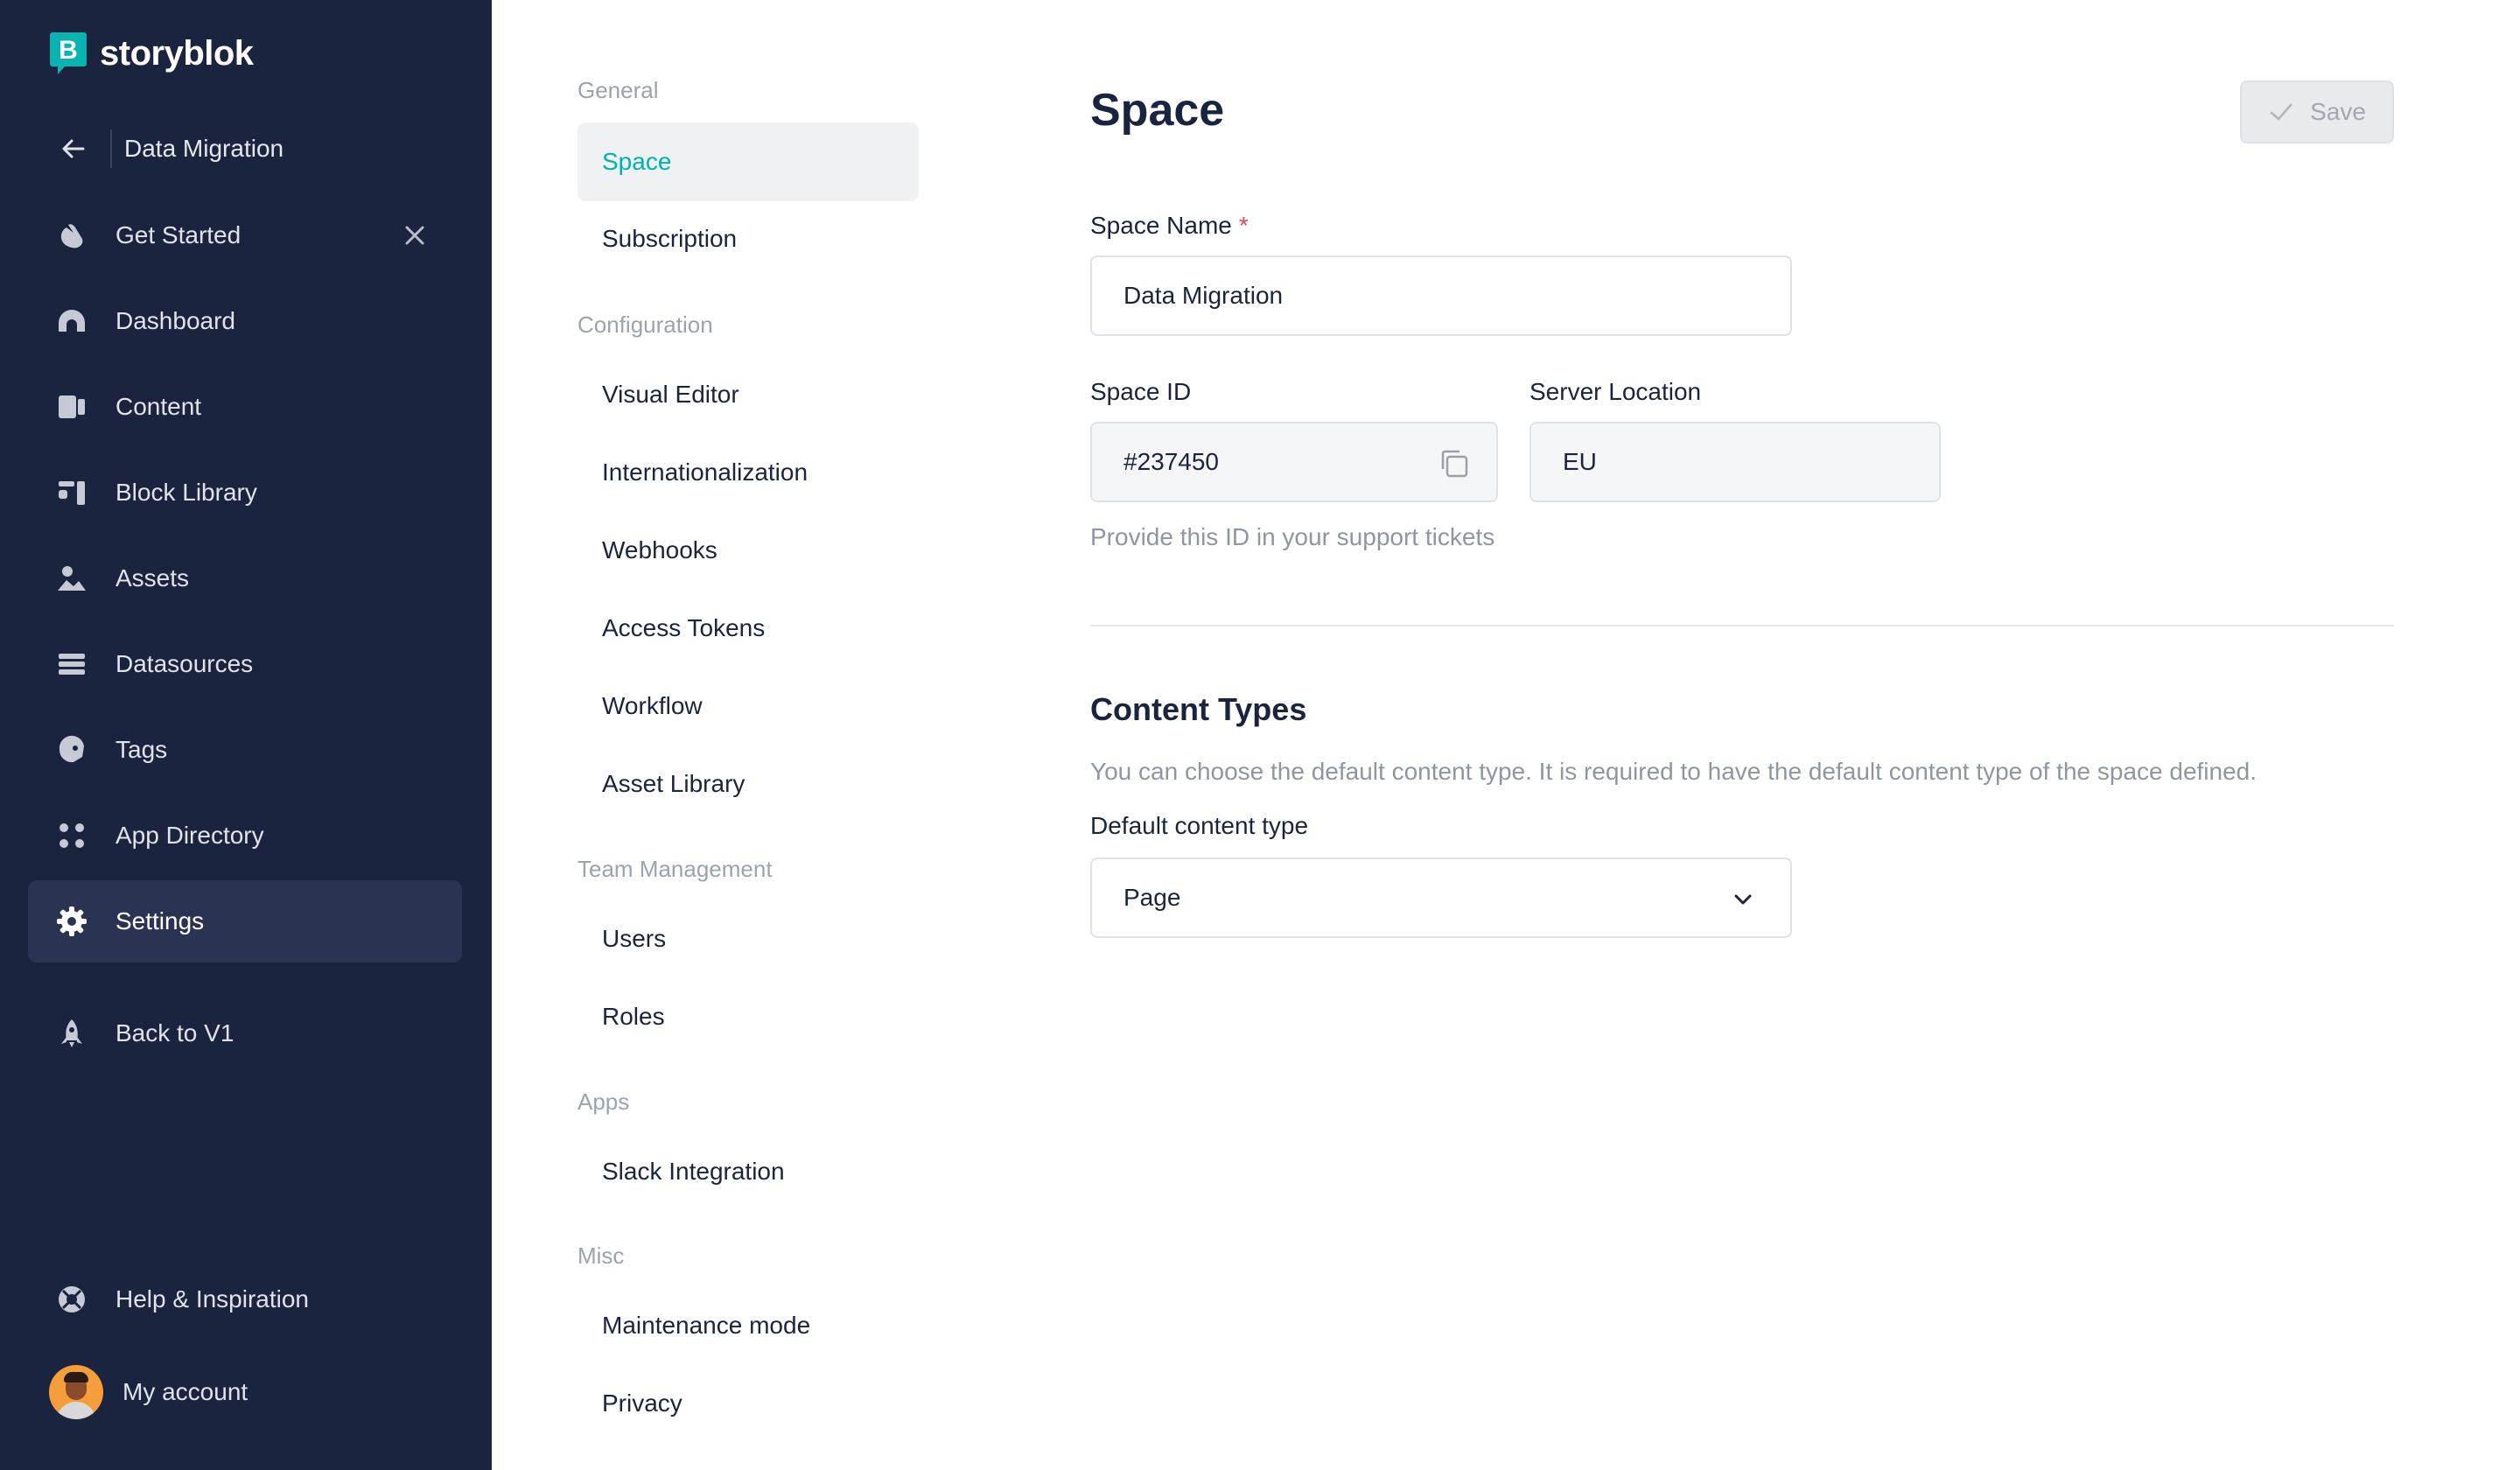  Describe the element at coordinates (245, 235) in the screenshot. I see `sidebar-item-get-started: Get Started` at that location.